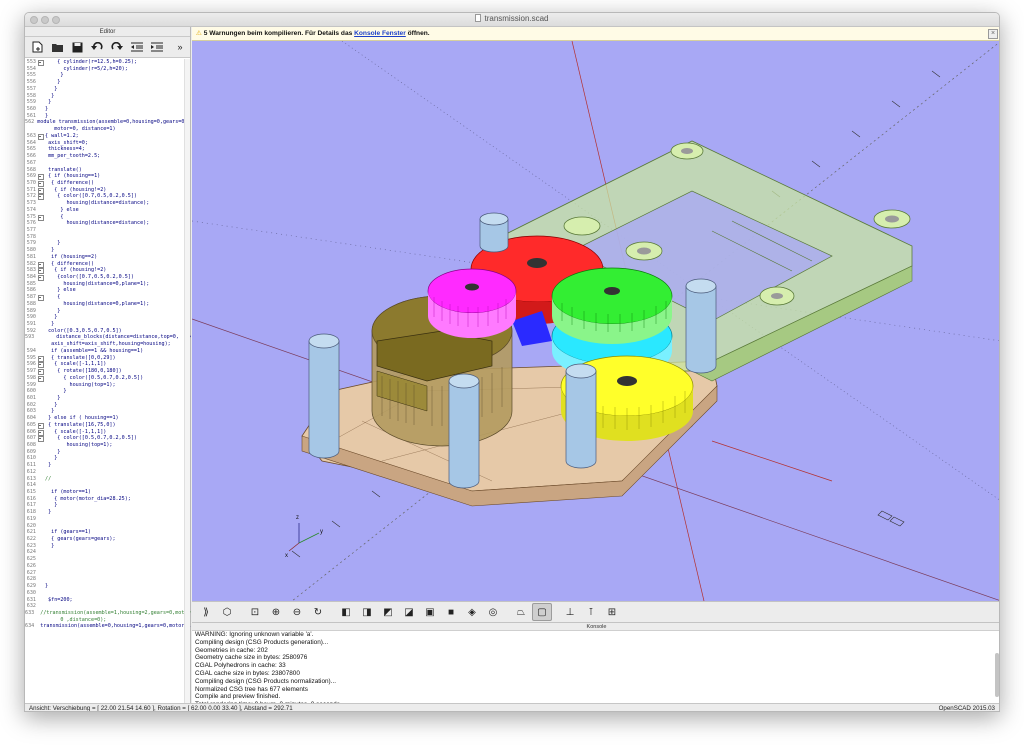 The image size is (1024, 747). What do you see at coordinates (108, 223) in the screenshot?
I see `code-line: 576 housing(distance=distance);` at bounding box center [108, 223].